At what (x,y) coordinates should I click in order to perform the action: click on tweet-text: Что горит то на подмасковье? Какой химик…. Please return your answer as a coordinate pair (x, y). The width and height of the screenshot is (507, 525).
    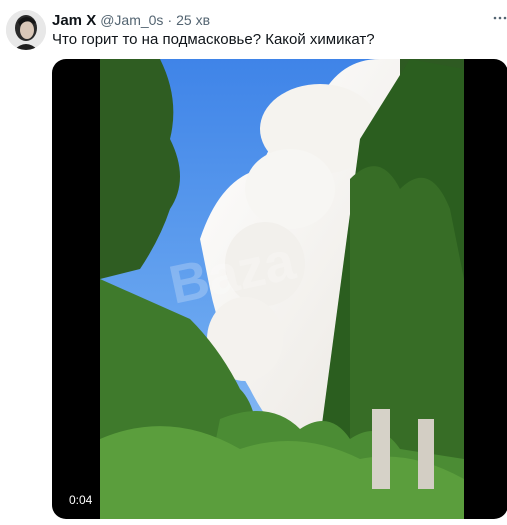
    Looking at the image, I should click on (213, 39).